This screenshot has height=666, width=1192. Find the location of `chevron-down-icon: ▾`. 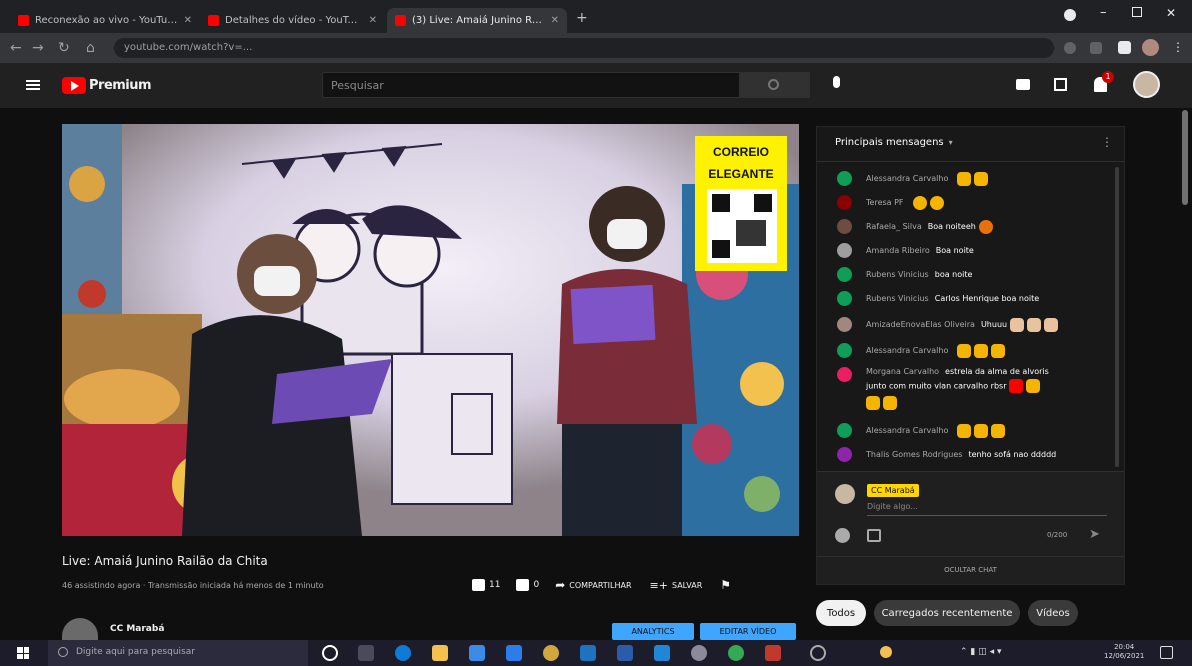

chevron-down-icon: ▾ is located at coordinates (950, 142).